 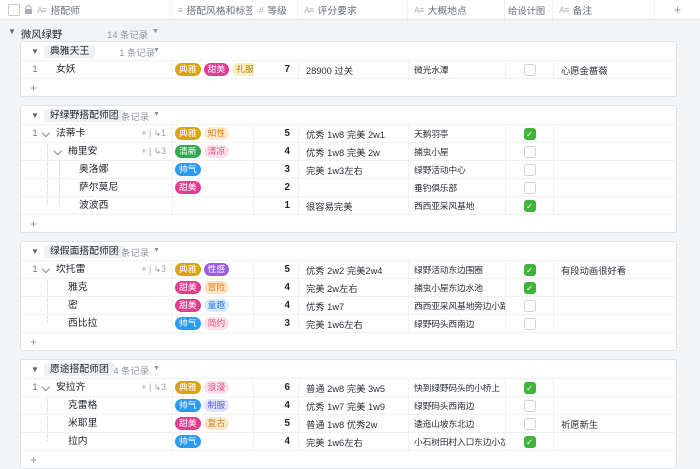 What do you see at coordinates (97, 441) in the screenshot?
I see `stylist-cell: 拉内` at bounding box center [97, 441].